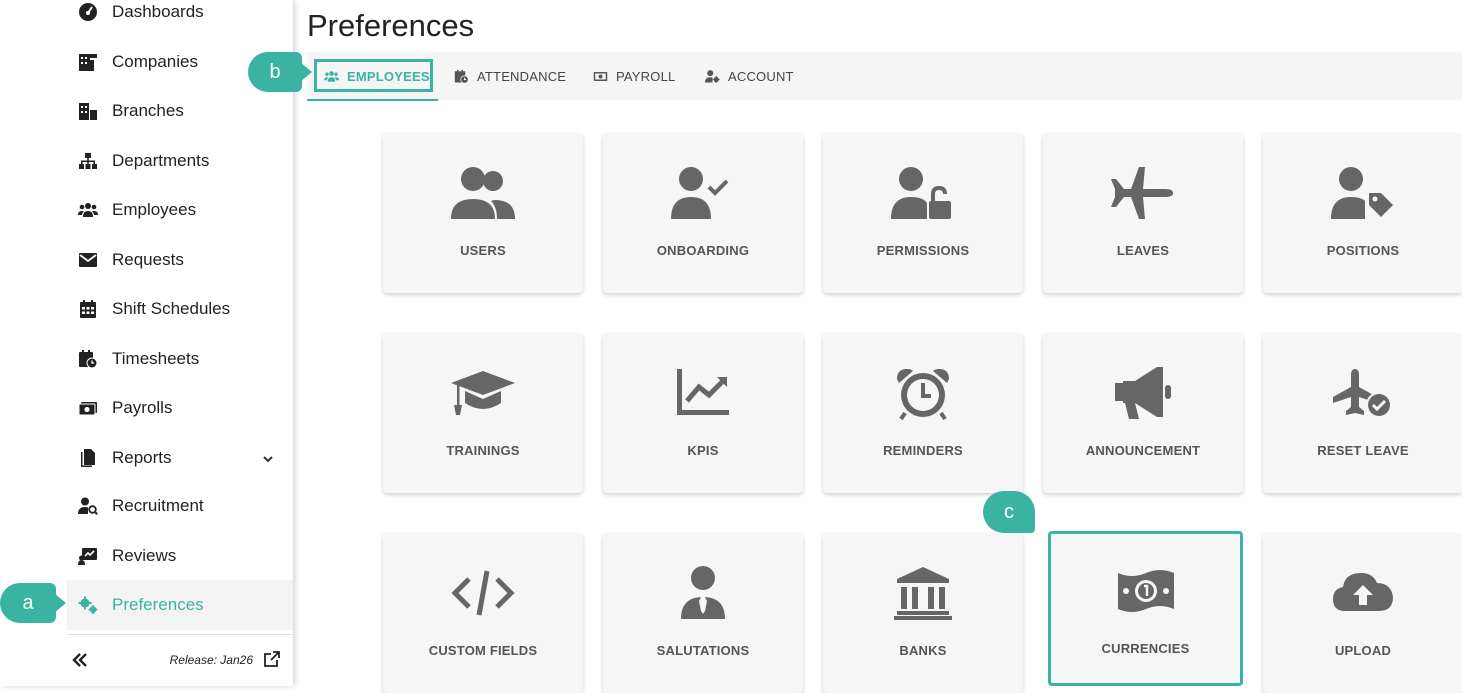  I want to click on callout-c: c, so click(1009, 512).